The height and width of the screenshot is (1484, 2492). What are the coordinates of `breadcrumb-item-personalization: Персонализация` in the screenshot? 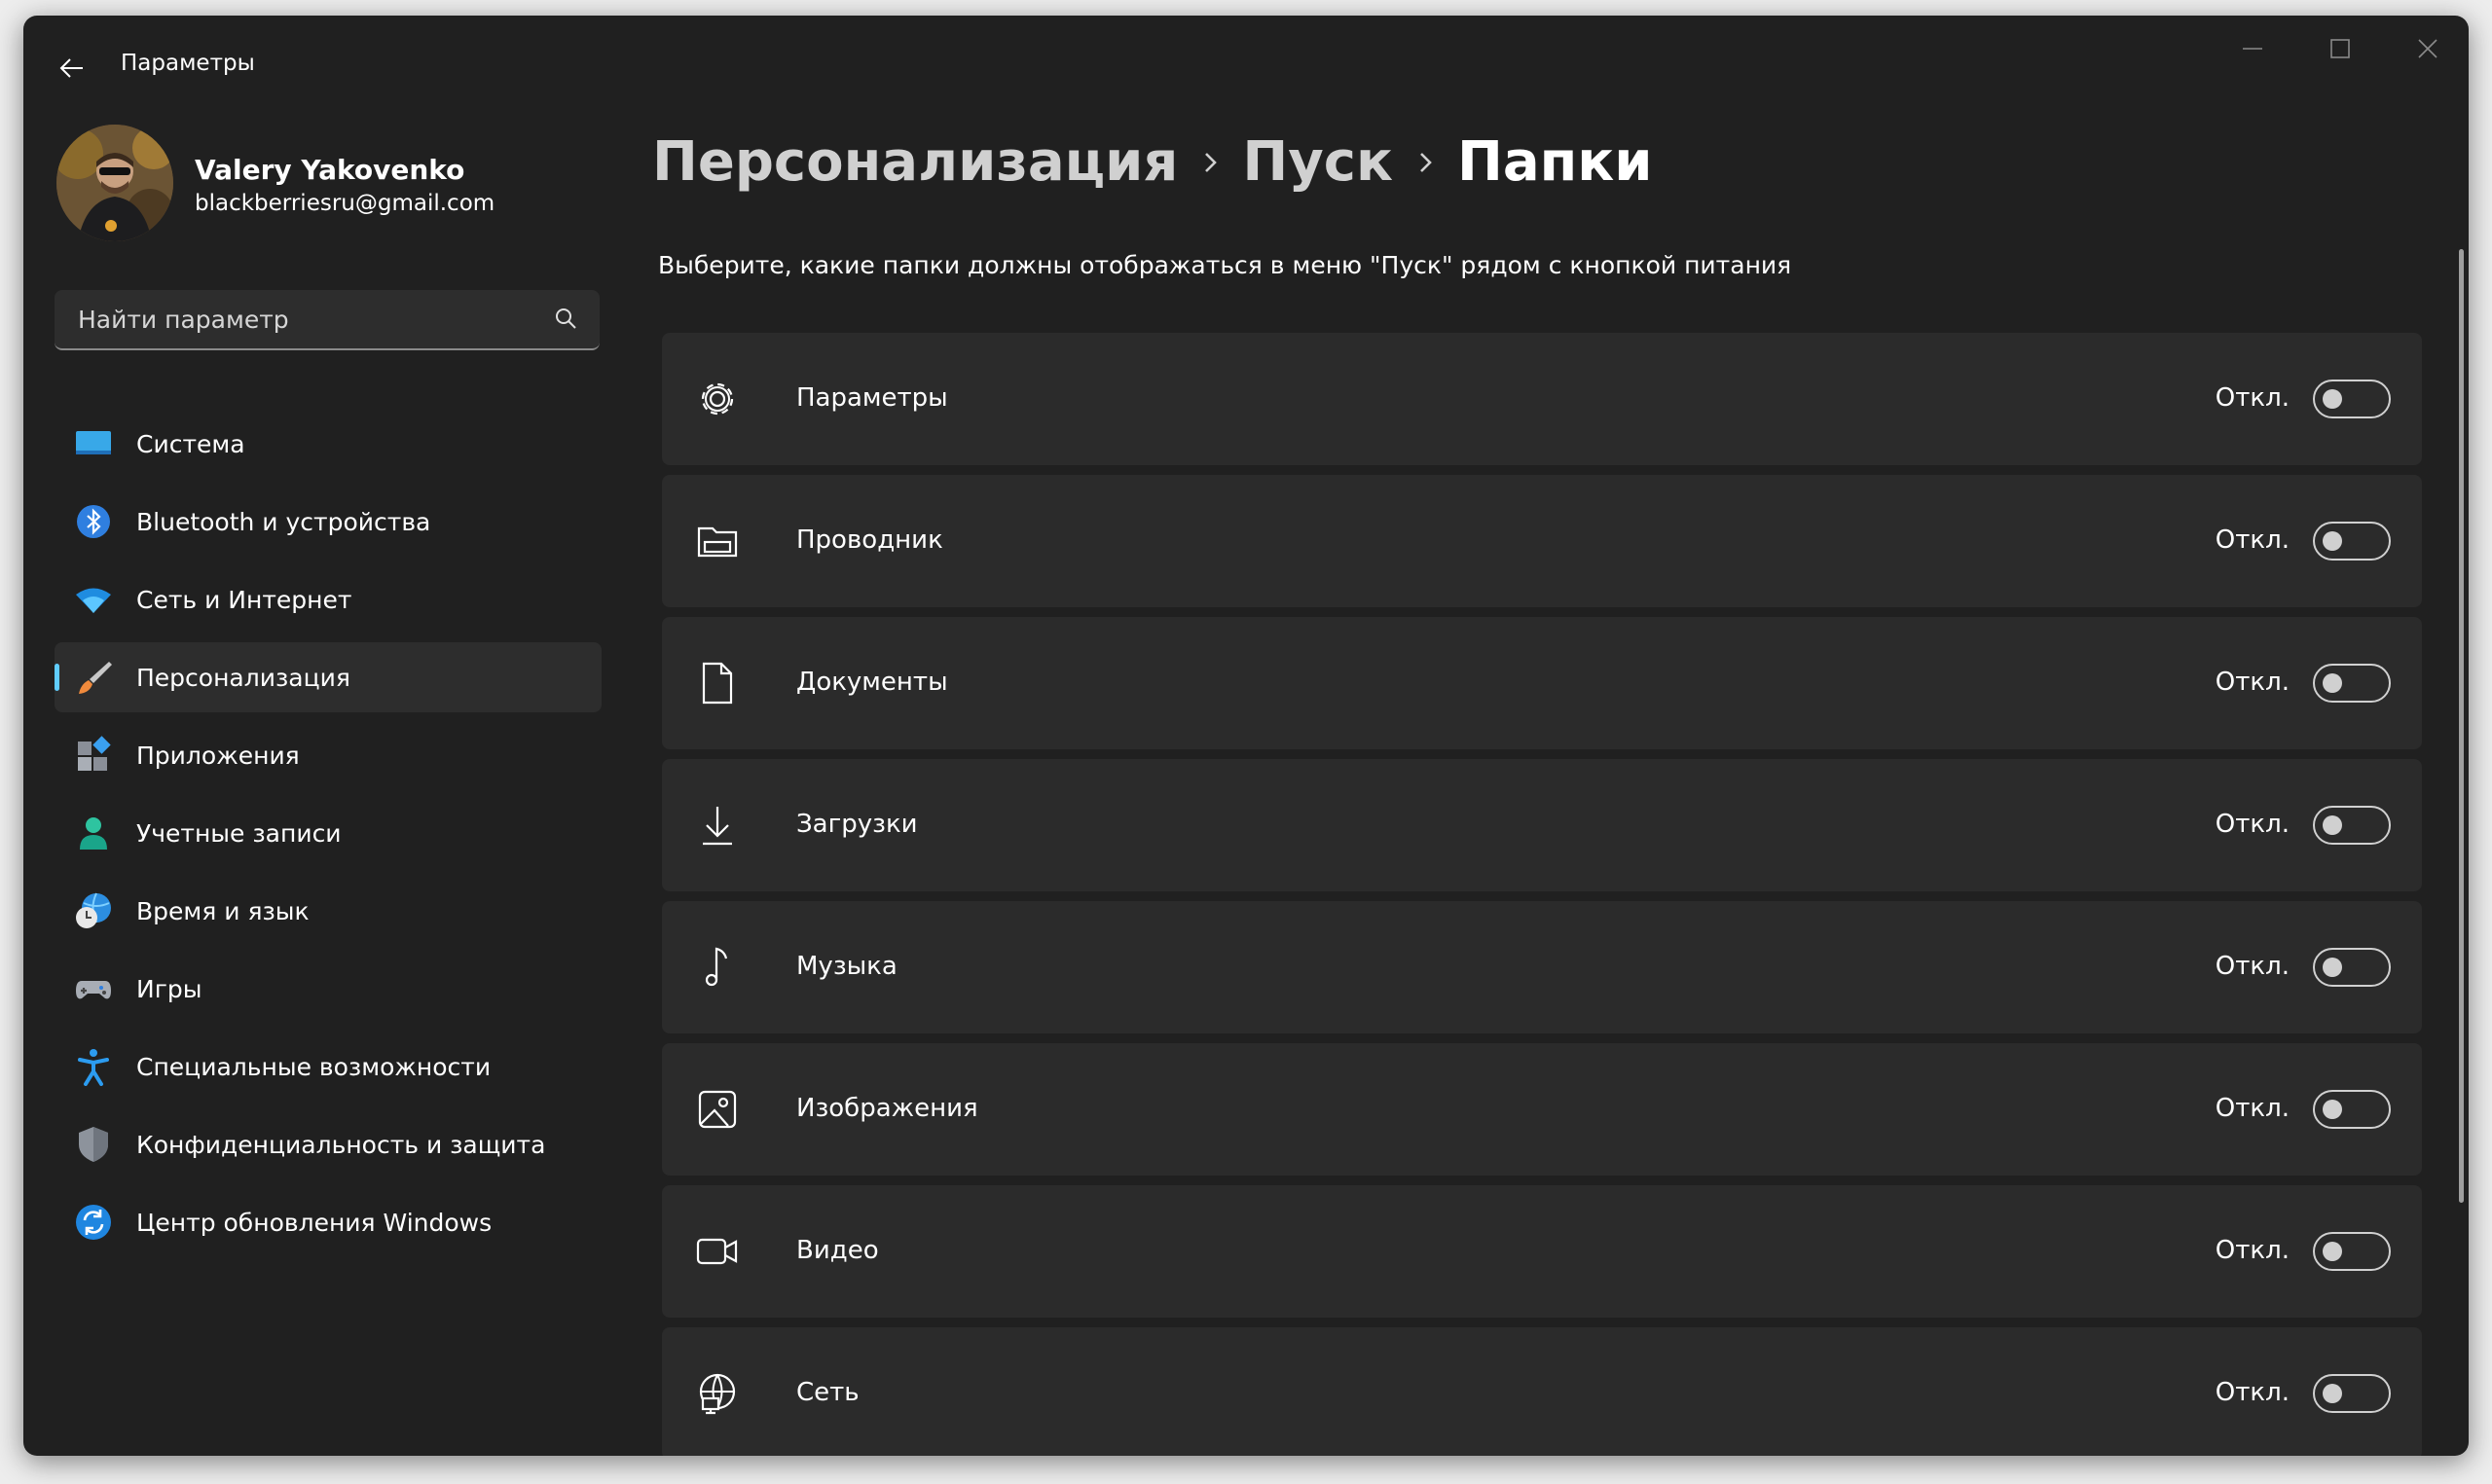 It's located at (915, 162).